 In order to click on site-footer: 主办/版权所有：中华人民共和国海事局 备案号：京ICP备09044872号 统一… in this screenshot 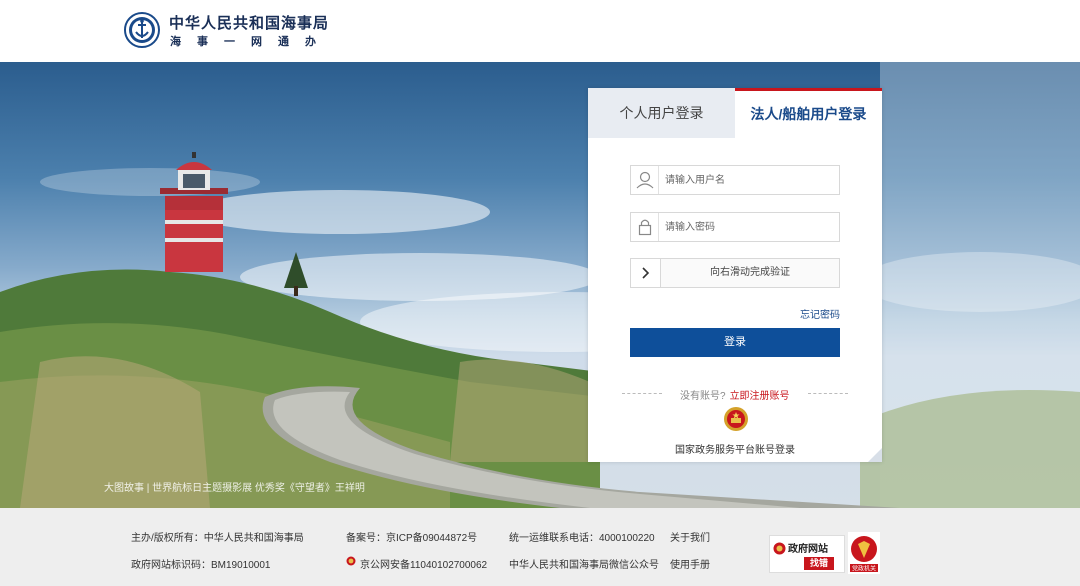, I will do `click(540, 547)`.